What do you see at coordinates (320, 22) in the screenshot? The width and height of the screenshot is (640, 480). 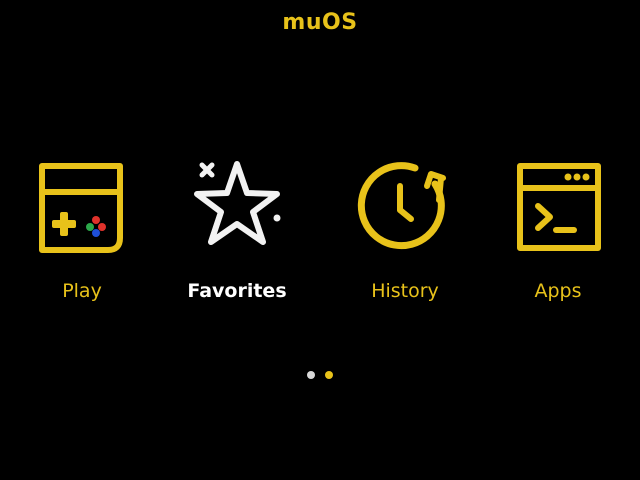 I see `app-title: muOS` at bounding box center [320, 22].